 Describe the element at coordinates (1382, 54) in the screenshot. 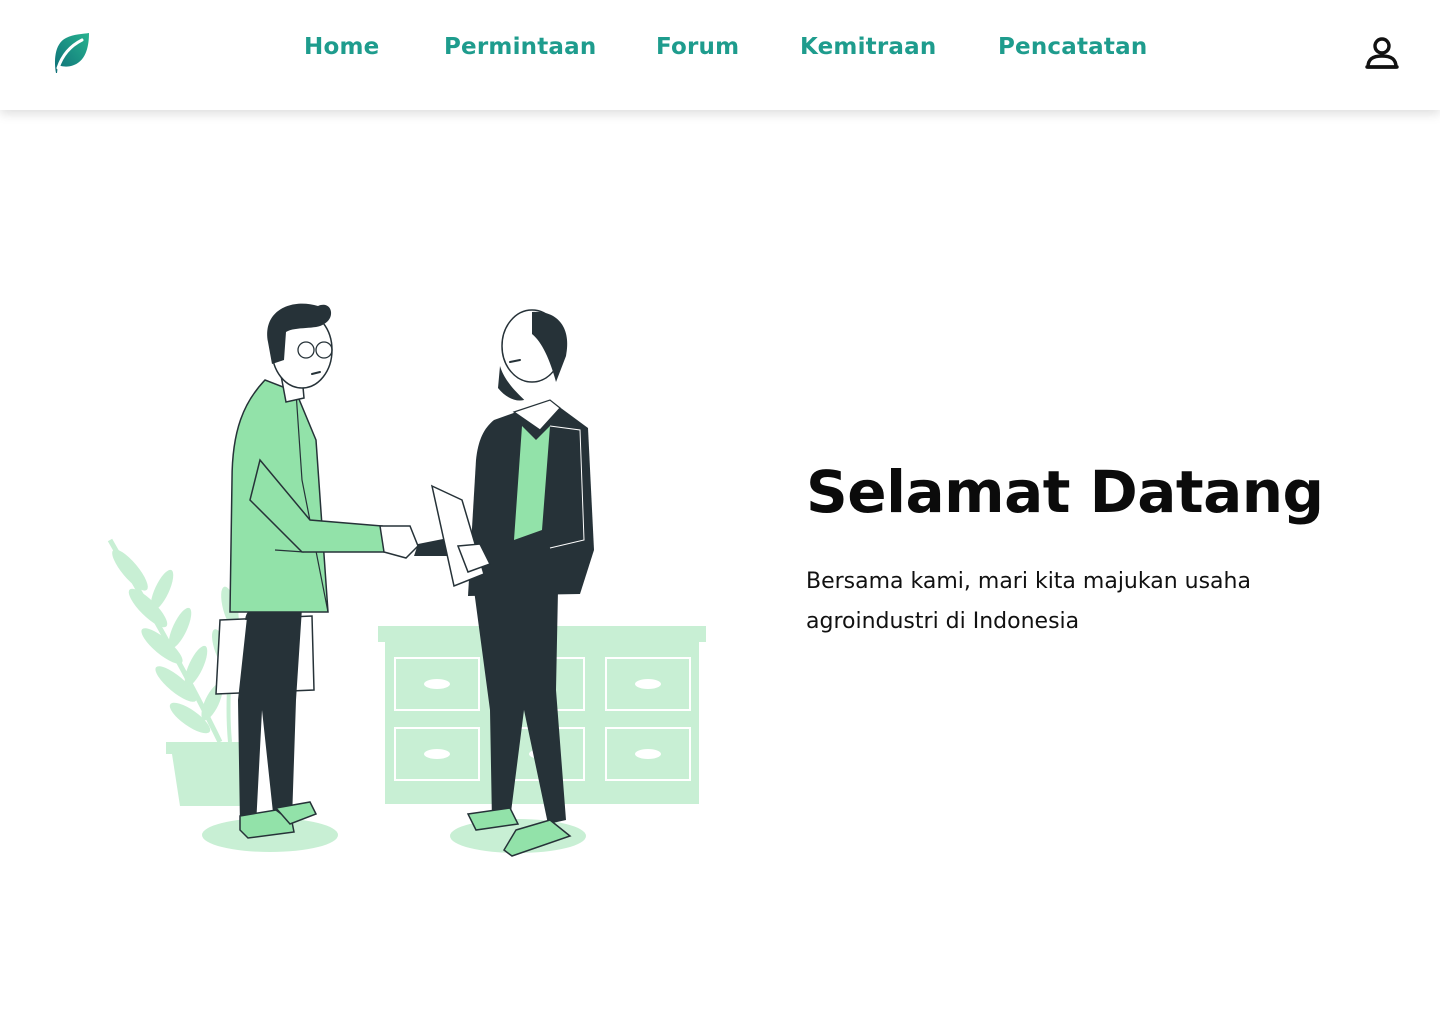

I see `user-icon` at that location.